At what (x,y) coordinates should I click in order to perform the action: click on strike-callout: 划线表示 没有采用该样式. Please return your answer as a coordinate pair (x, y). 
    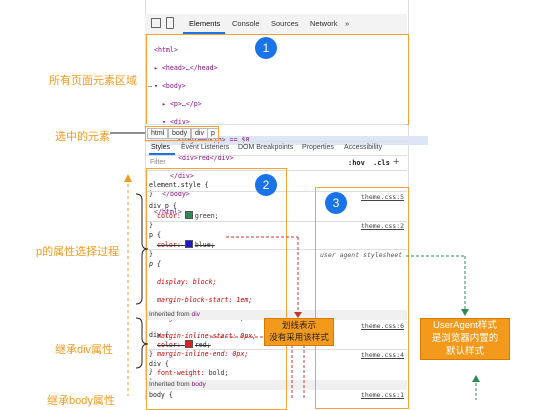
    Looking at the image, I should click on (299, 332).